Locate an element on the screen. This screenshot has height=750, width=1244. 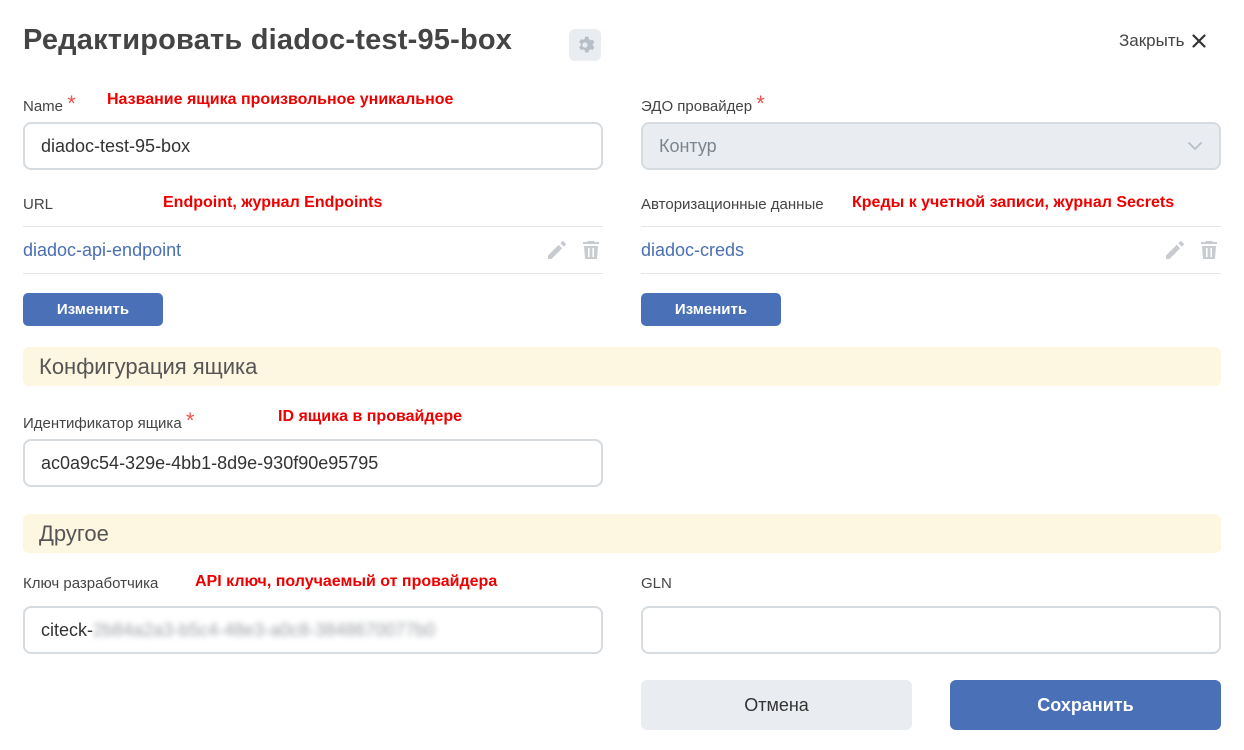
url-link: diadoc-api-endpoint is located at coordinates (102, 250).